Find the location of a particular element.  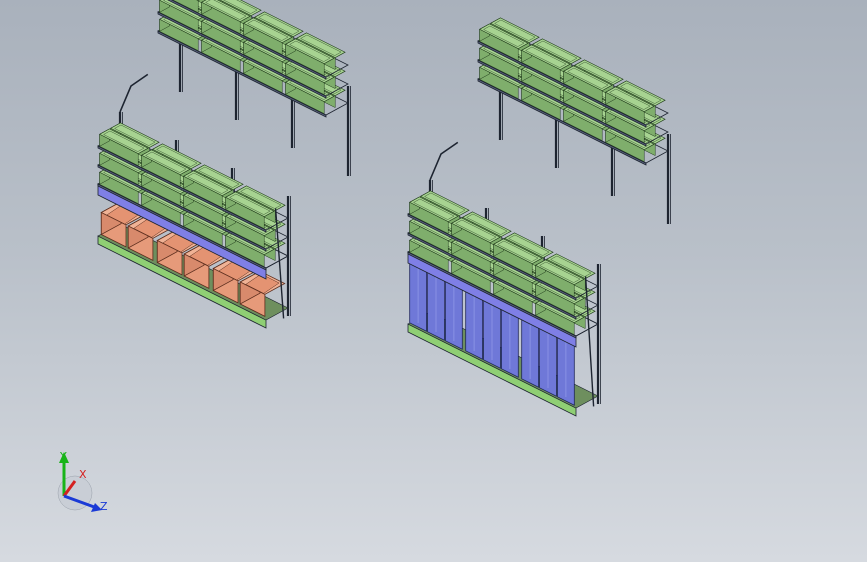

end-brace is located at coordinates (589, 341).